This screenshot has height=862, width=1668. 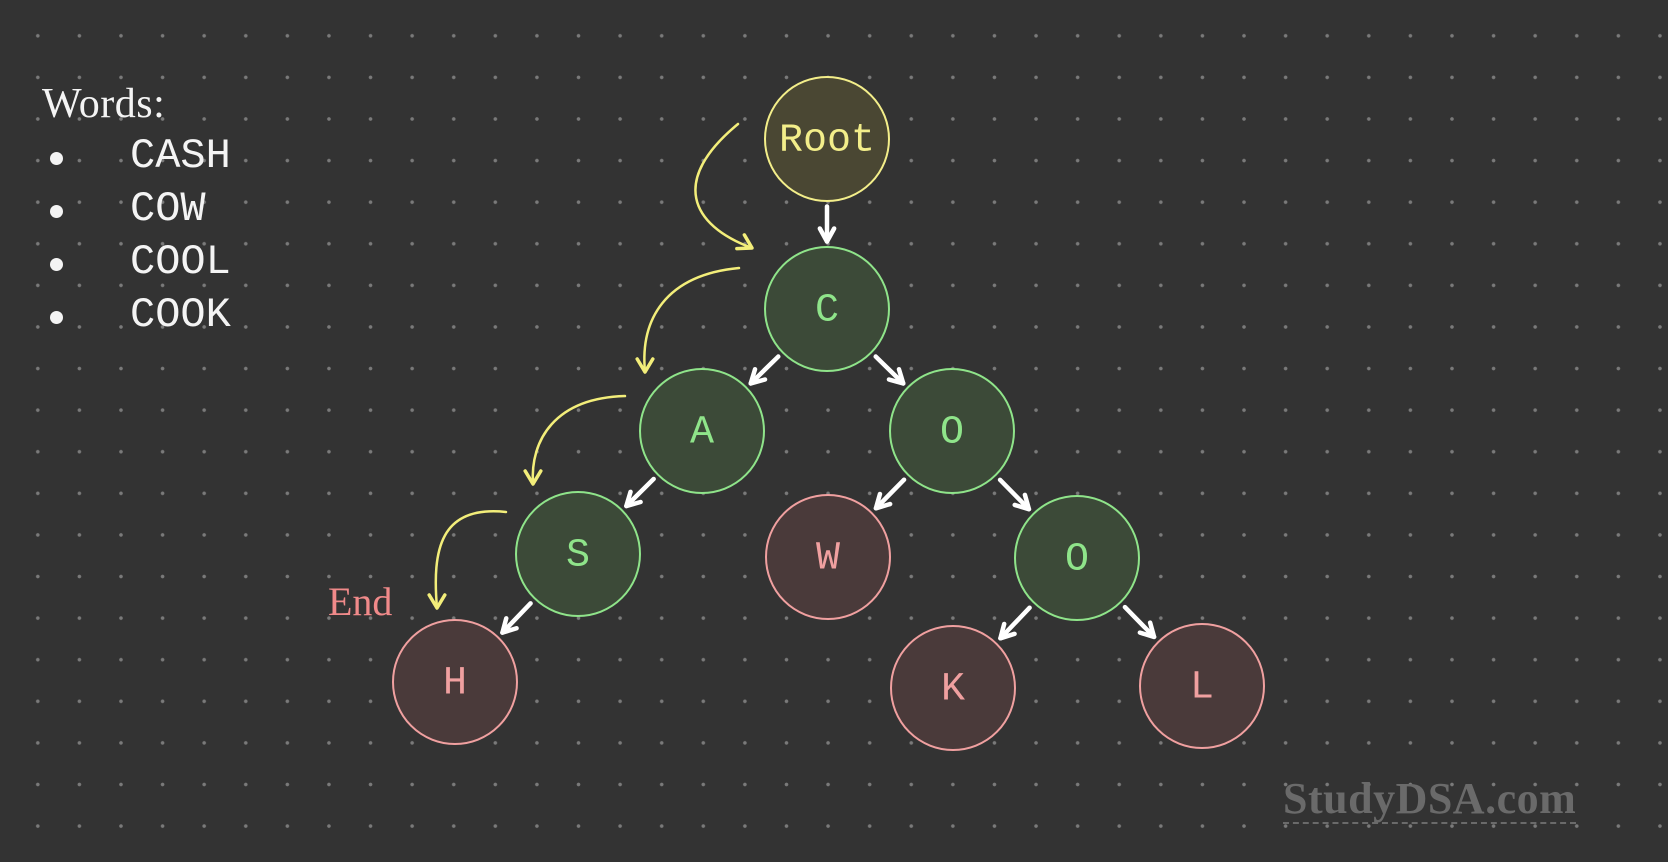 I want to click on trie-node-root: Root, so click(x=827, y=139).